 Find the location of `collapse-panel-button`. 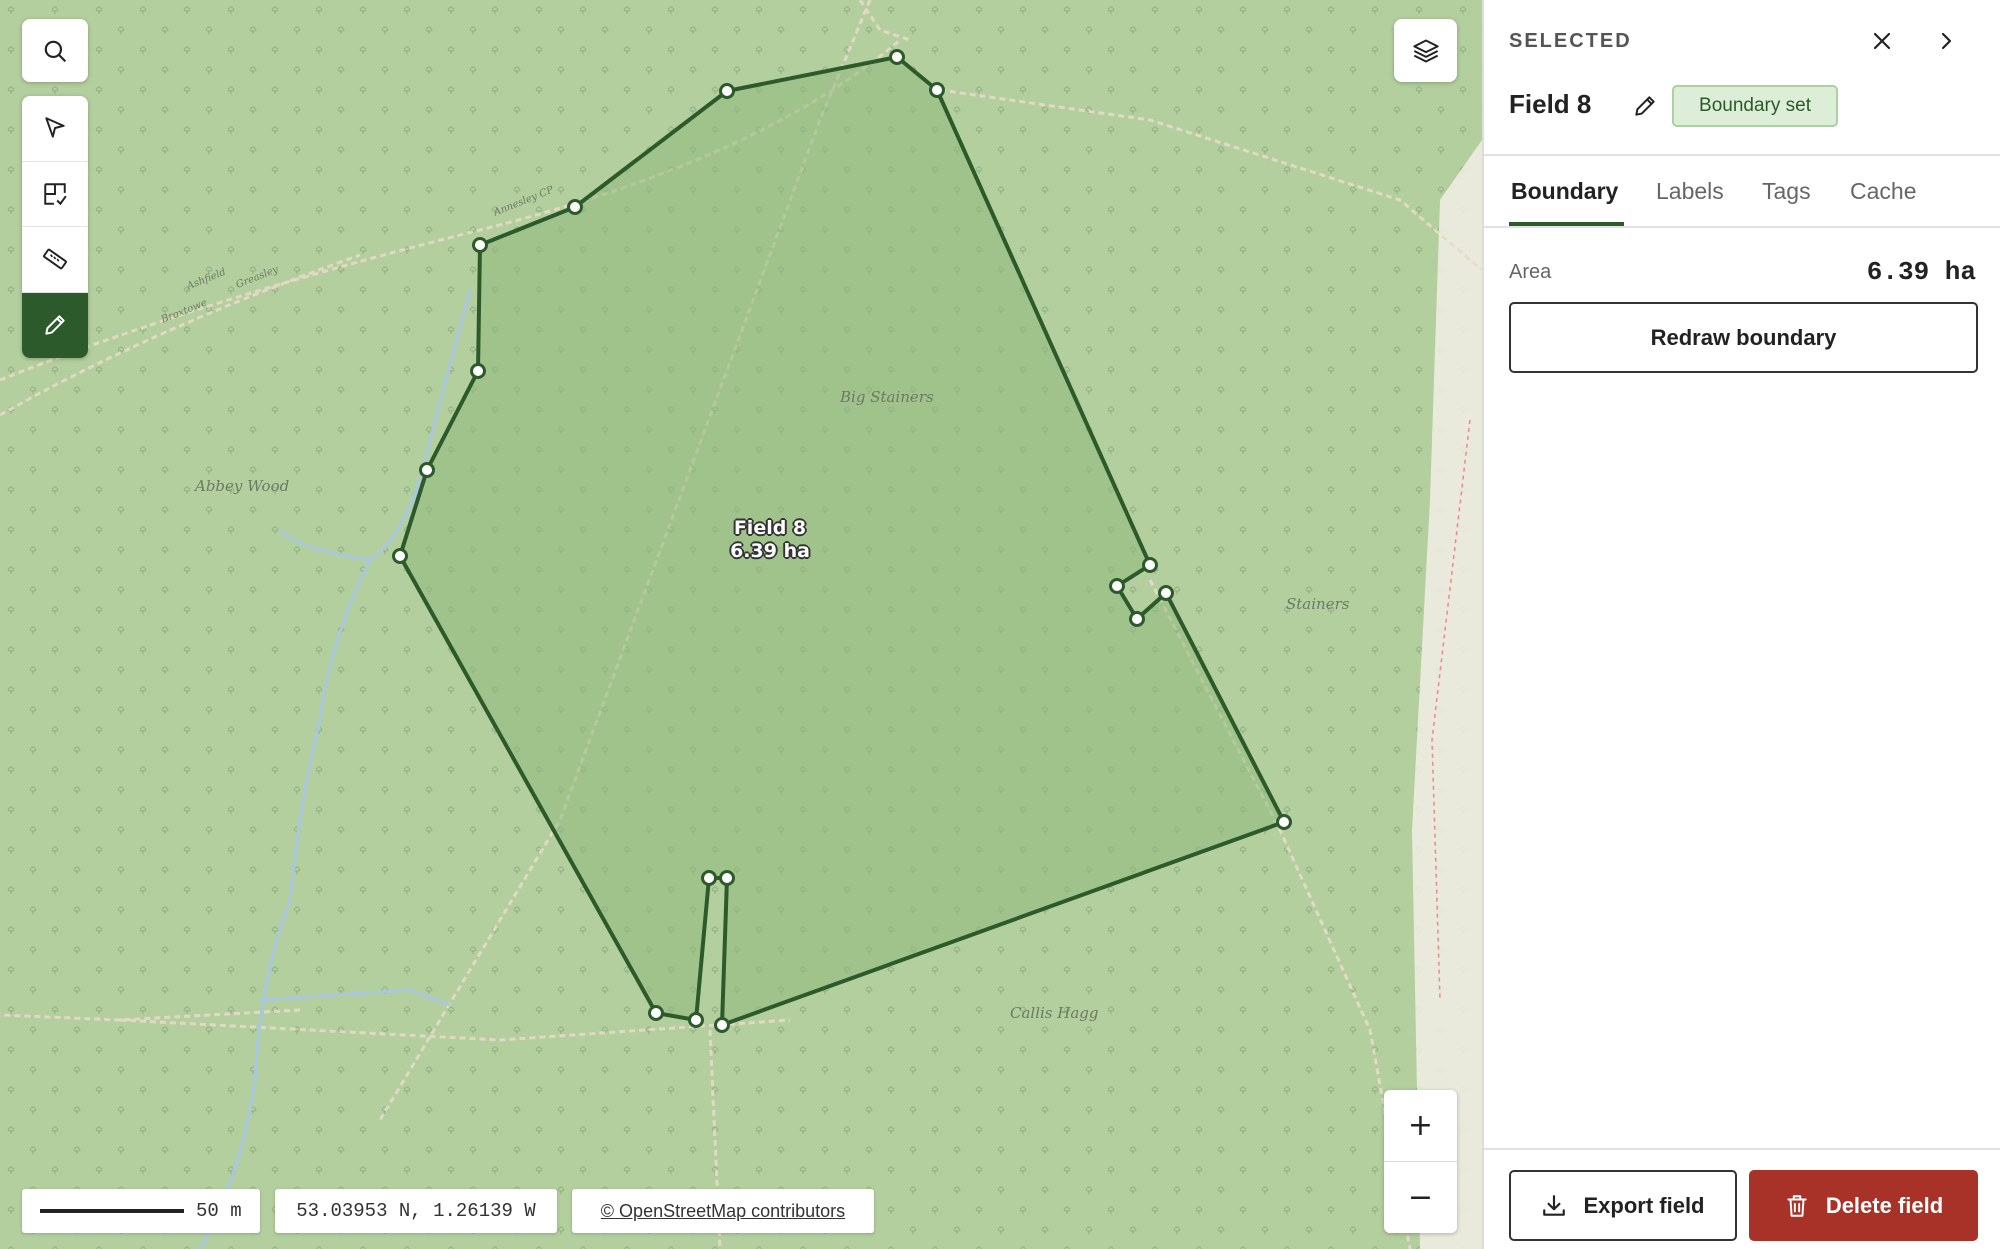

collapse-panel-button is located at coordinates (1946, 41).